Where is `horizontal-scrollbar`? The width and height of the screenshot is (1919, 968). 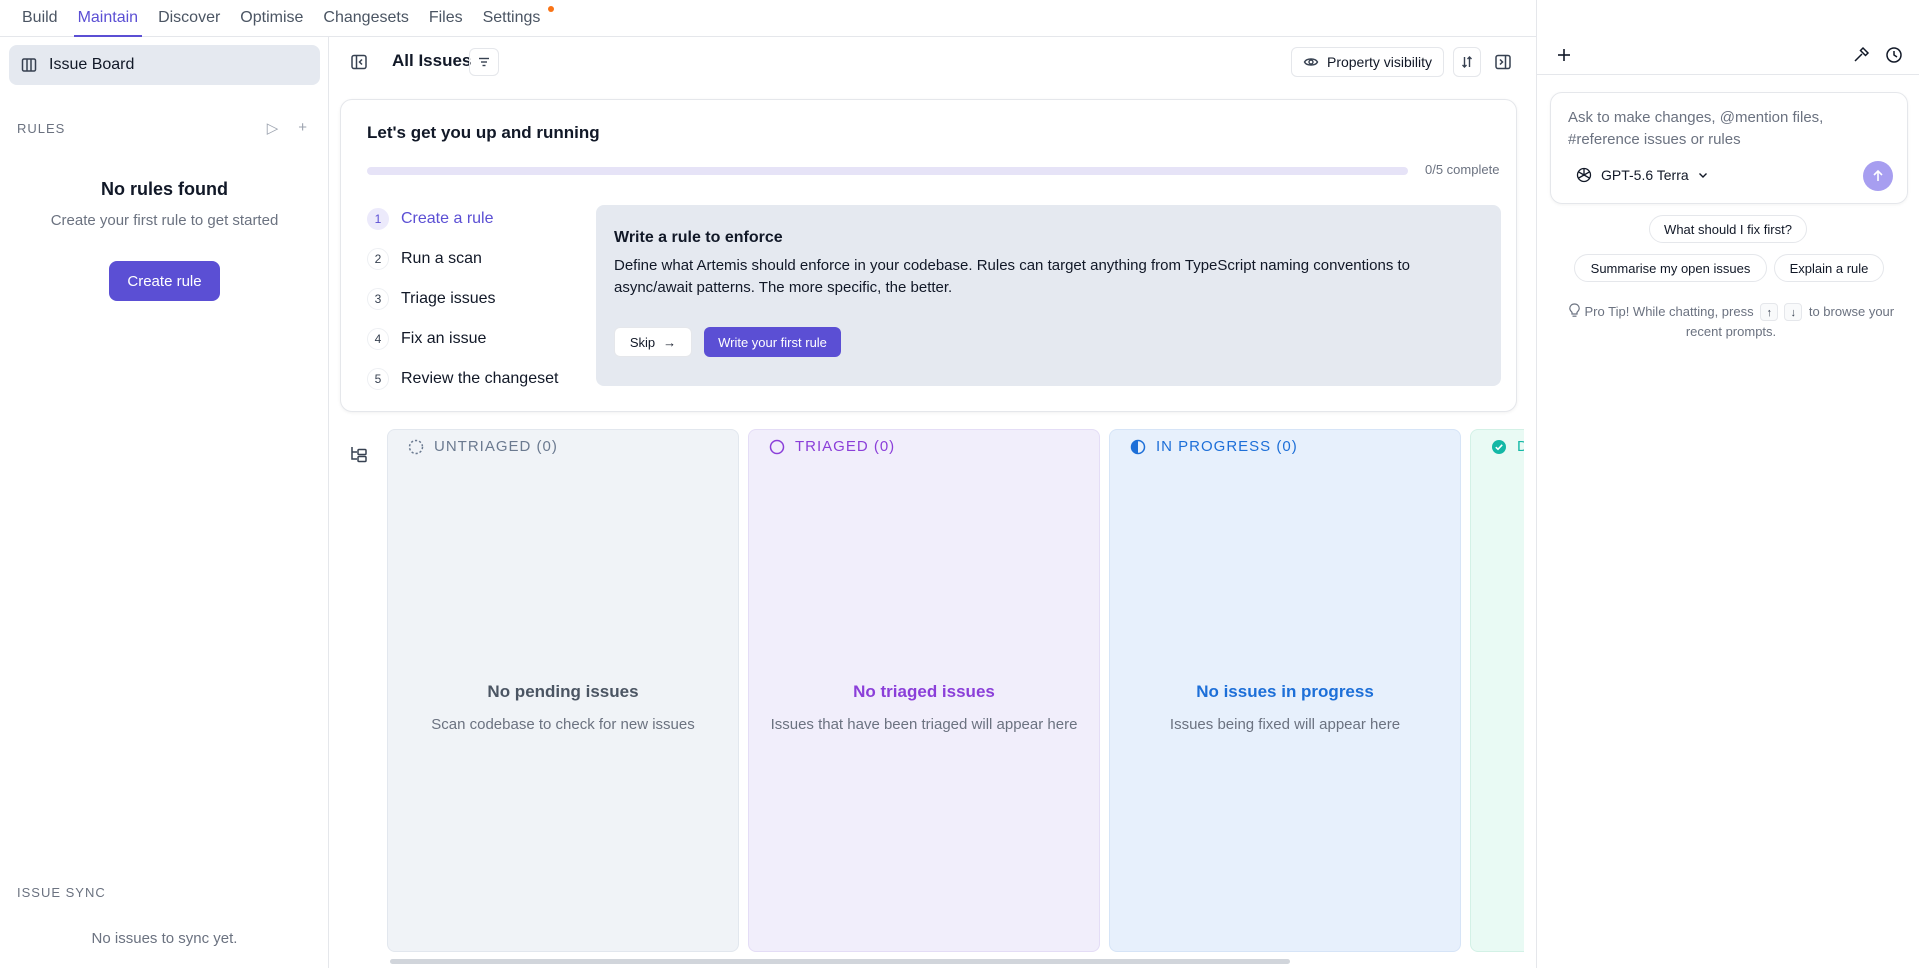 horizontal-scrollbar is located at coordinates (840, 961).